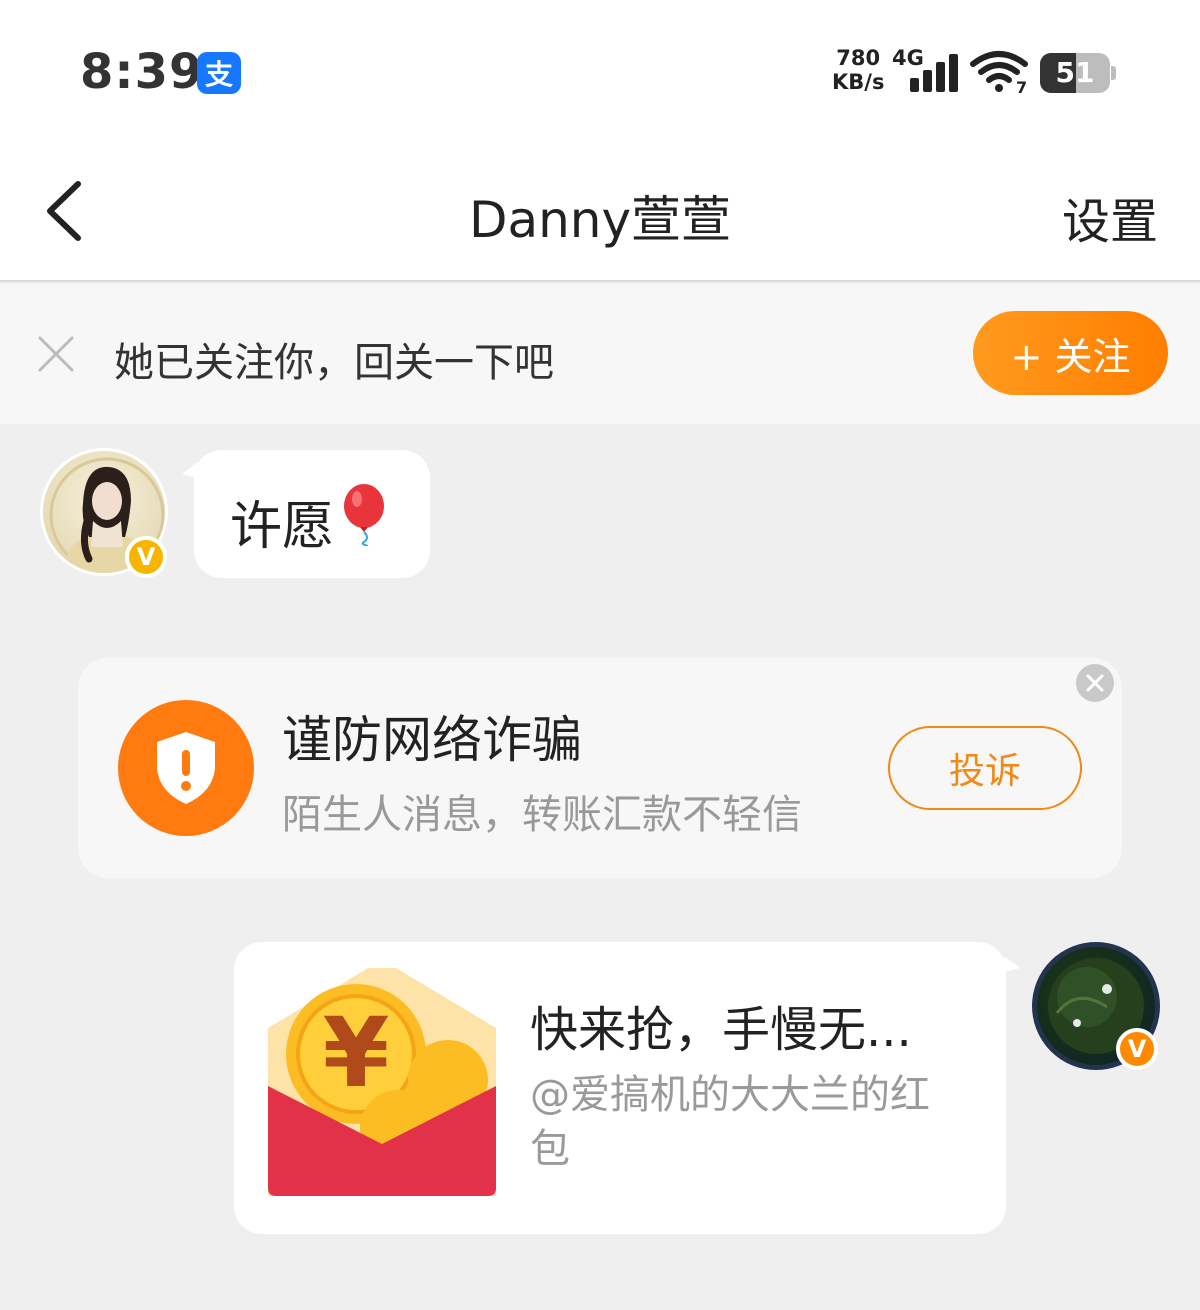 The height and width of the screenshot is (1310, 1200). I want to click on status-bar: 8:39 支 780 KB/s 4G 7 51, so click(600, 70).